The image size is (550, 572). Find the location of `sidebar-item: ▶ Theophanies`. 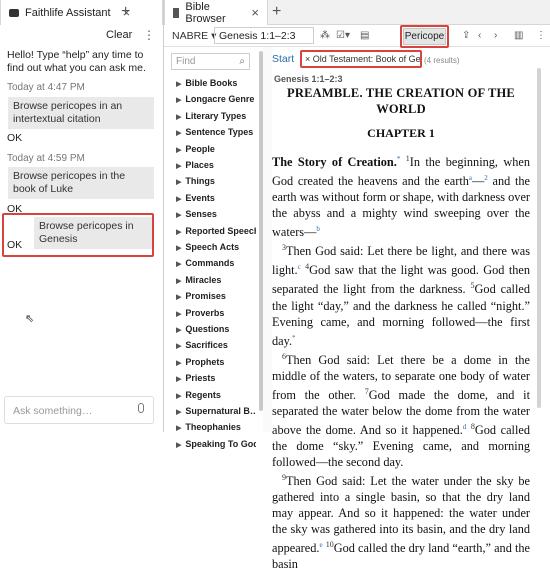

sidebar-item: ▶ Theophanies is located at coordinates (216, 427).